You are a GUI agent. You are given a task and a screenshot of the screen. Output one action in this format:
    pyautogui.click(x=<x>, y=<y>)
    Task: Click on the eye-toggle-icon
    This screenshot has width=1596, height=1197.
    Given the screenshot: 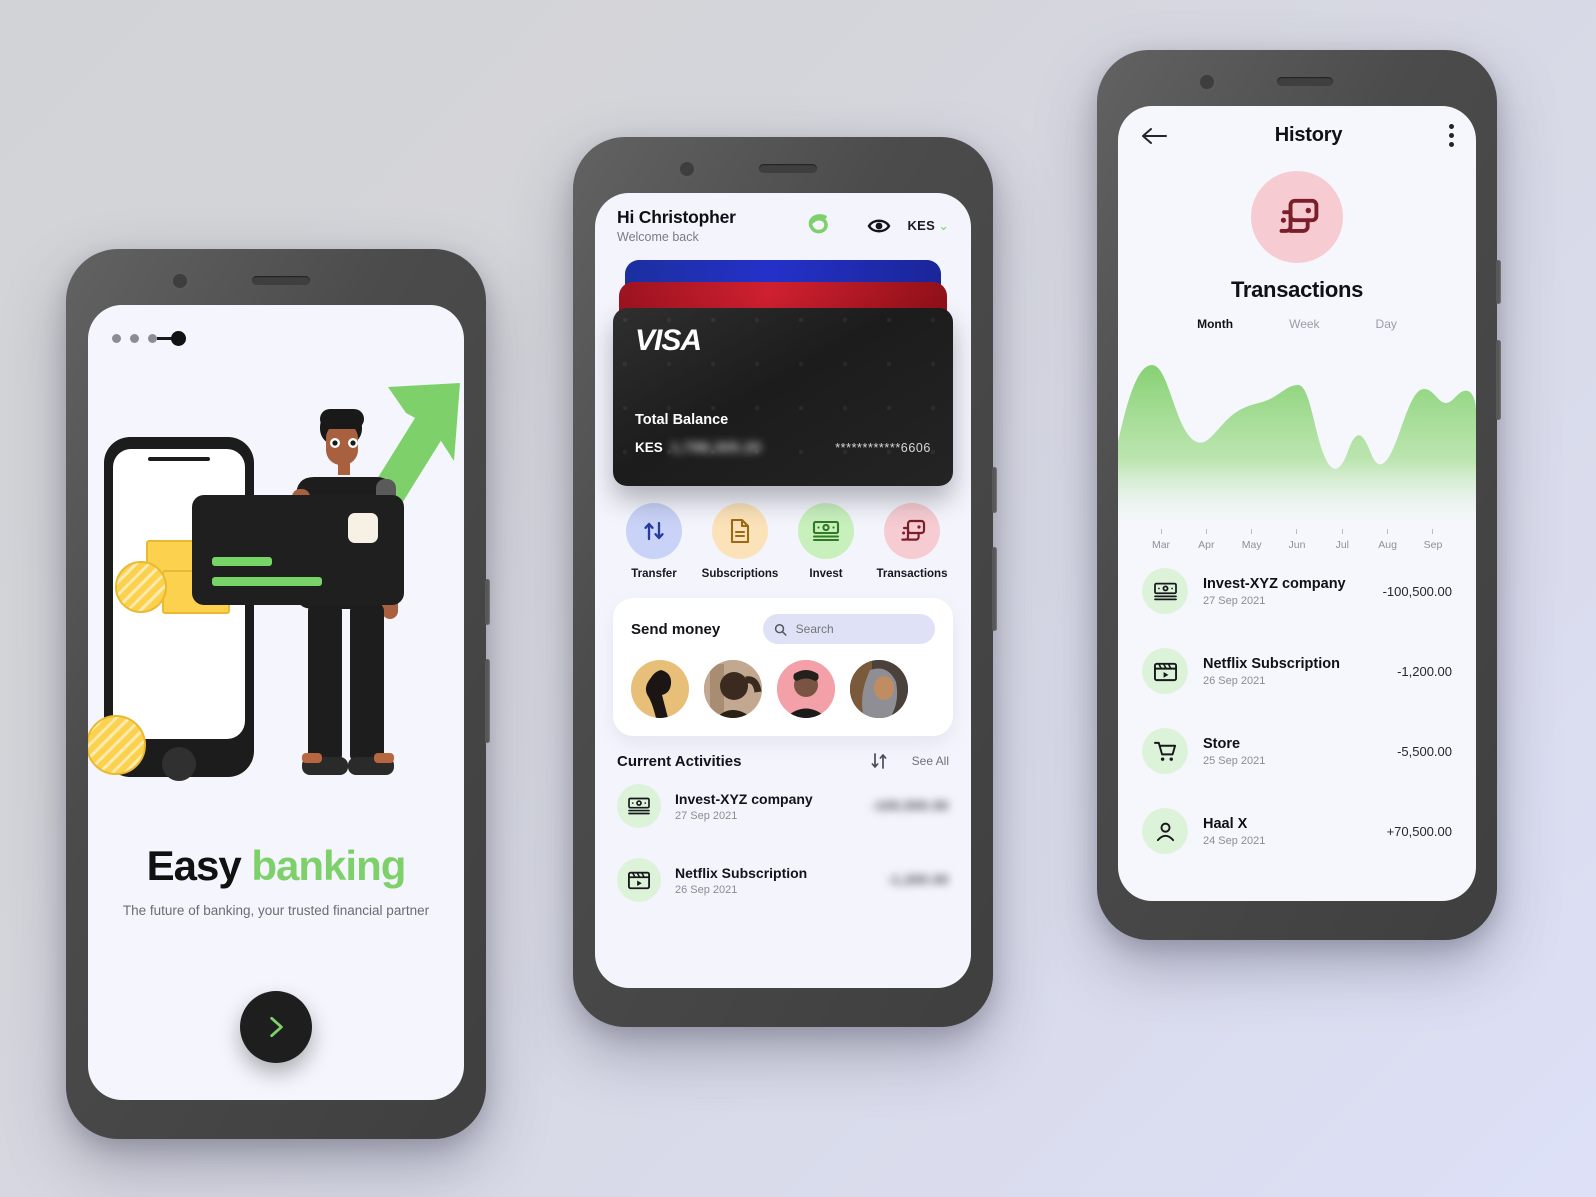 What is the action you would take?
    pyautogui.click(x=879, y=226)
    